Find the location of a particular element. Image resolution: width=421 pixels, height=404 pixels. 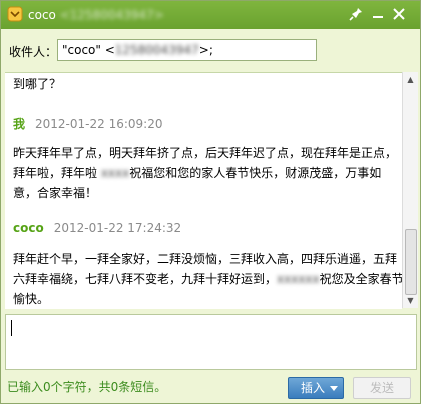

recipient-value-prefix: "coco" < is located at coordinates (88, 50).